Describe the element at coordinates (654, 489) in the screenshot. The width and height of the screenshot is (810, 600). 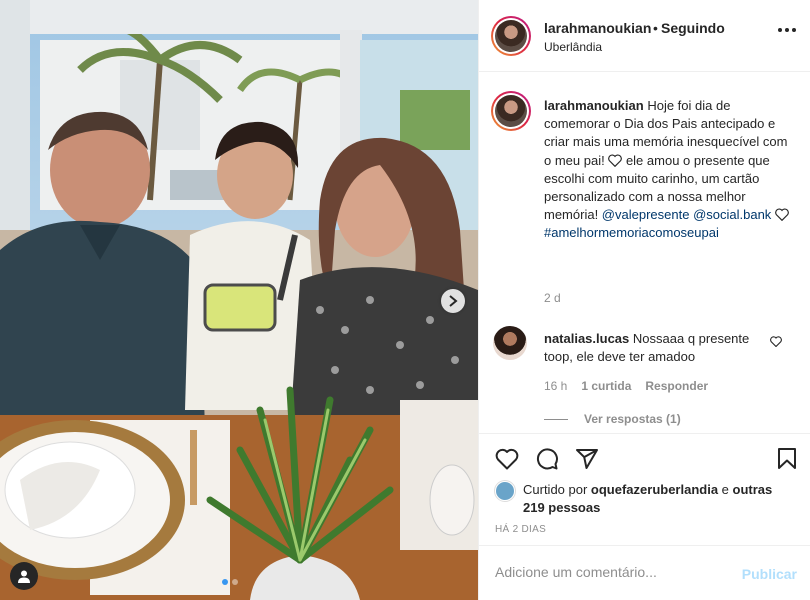
I see `liker-username: oquefazeruberlandia` at that location.